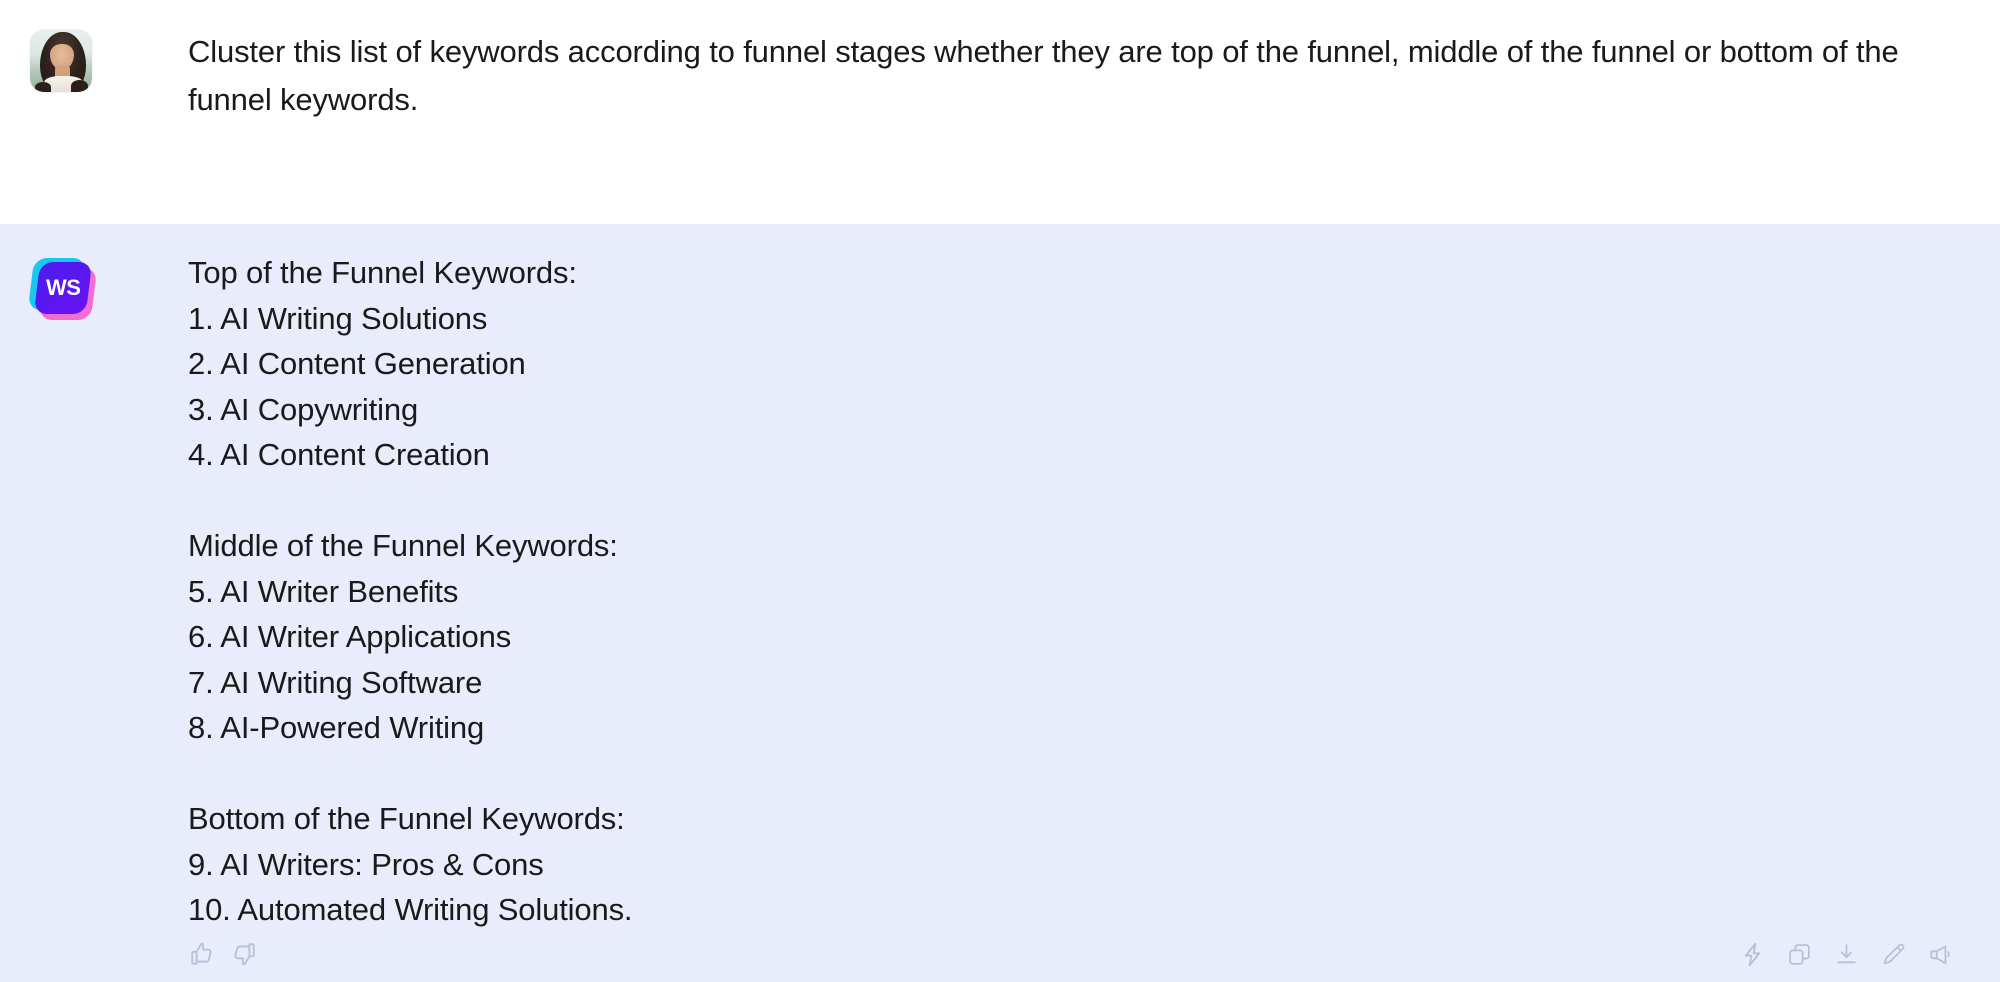  I want to click on logo-text: WS, so click(63, 287).